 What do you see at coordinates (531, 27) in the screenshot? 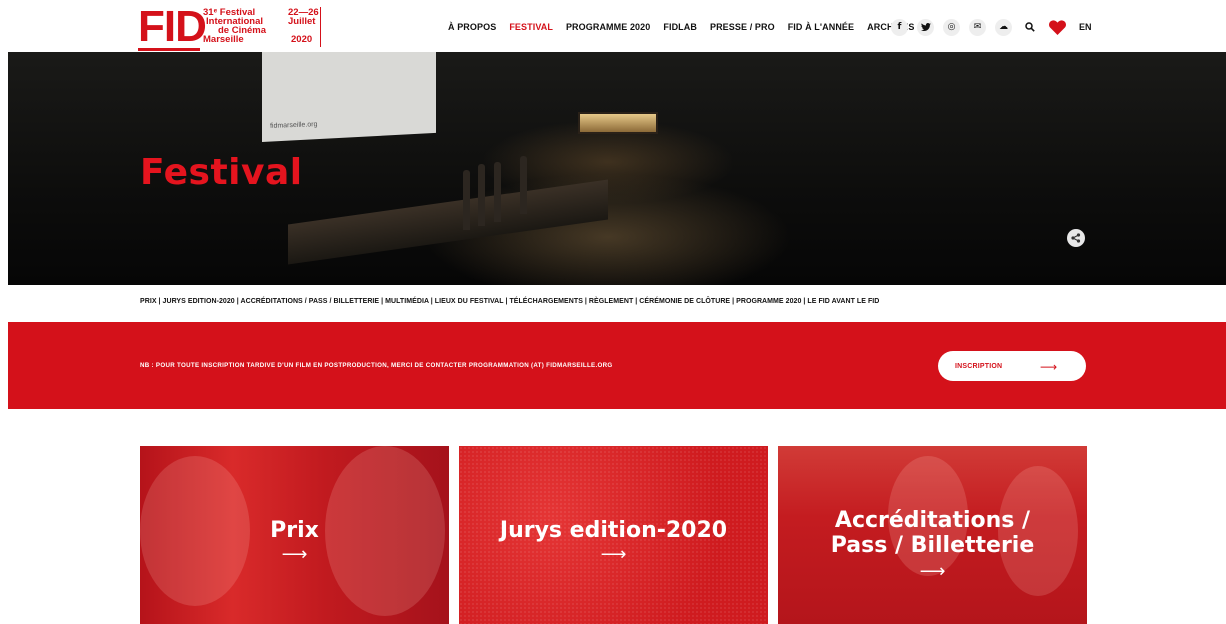
I see `nav-item-festival: FESTIVAL` at bounding box center [531, 27].